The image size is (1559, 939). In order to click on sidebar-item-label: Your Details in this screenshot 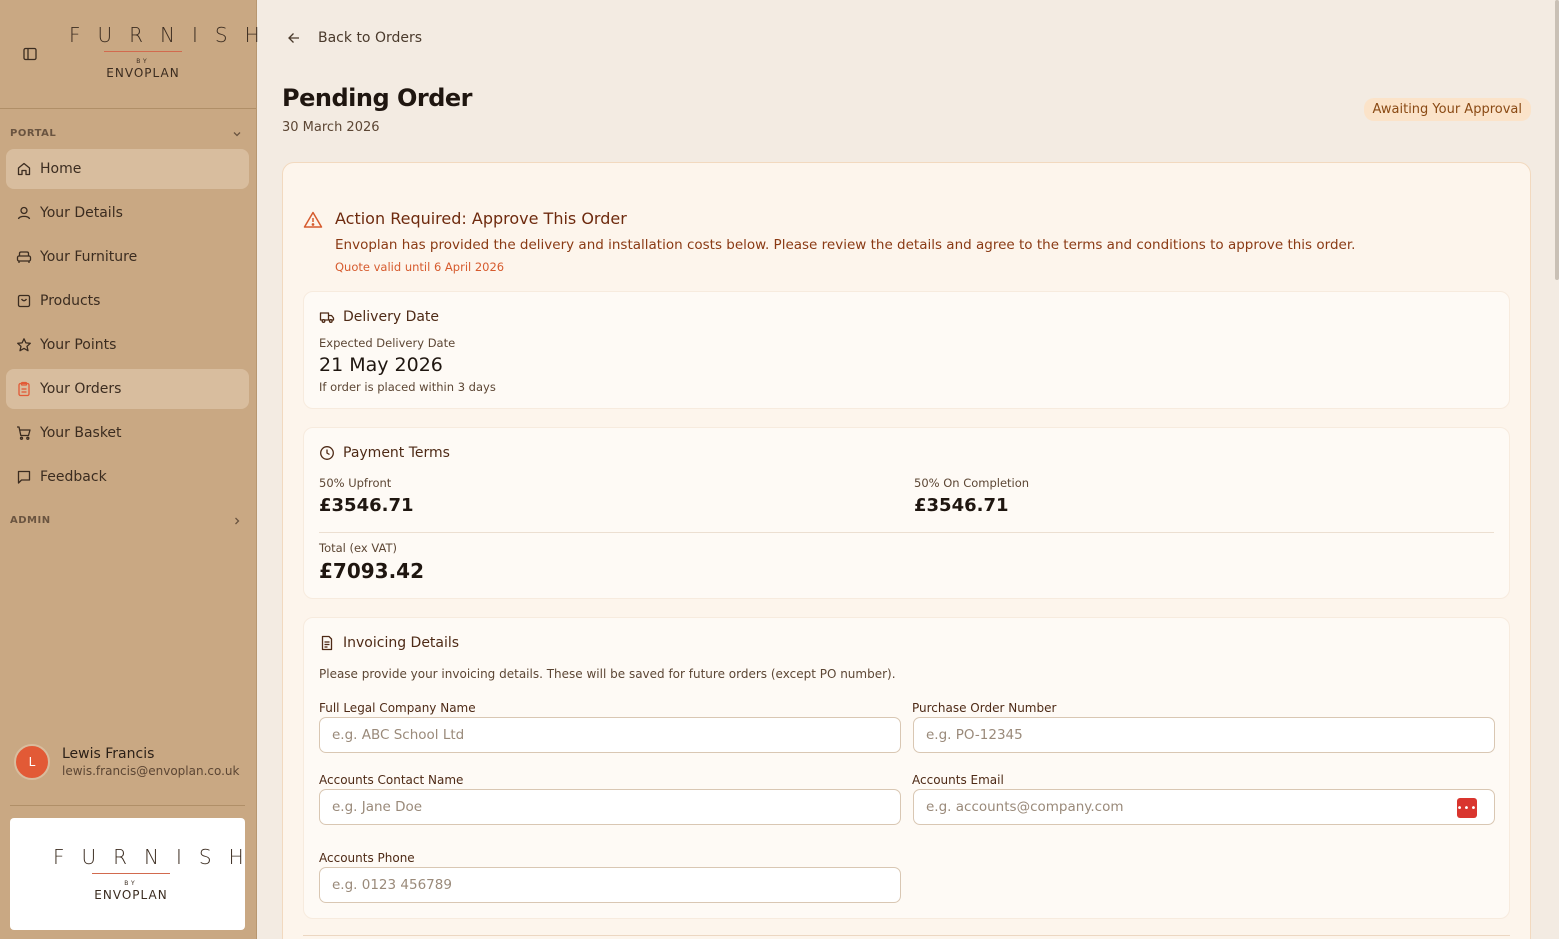, I will do `click(81, 213)`.